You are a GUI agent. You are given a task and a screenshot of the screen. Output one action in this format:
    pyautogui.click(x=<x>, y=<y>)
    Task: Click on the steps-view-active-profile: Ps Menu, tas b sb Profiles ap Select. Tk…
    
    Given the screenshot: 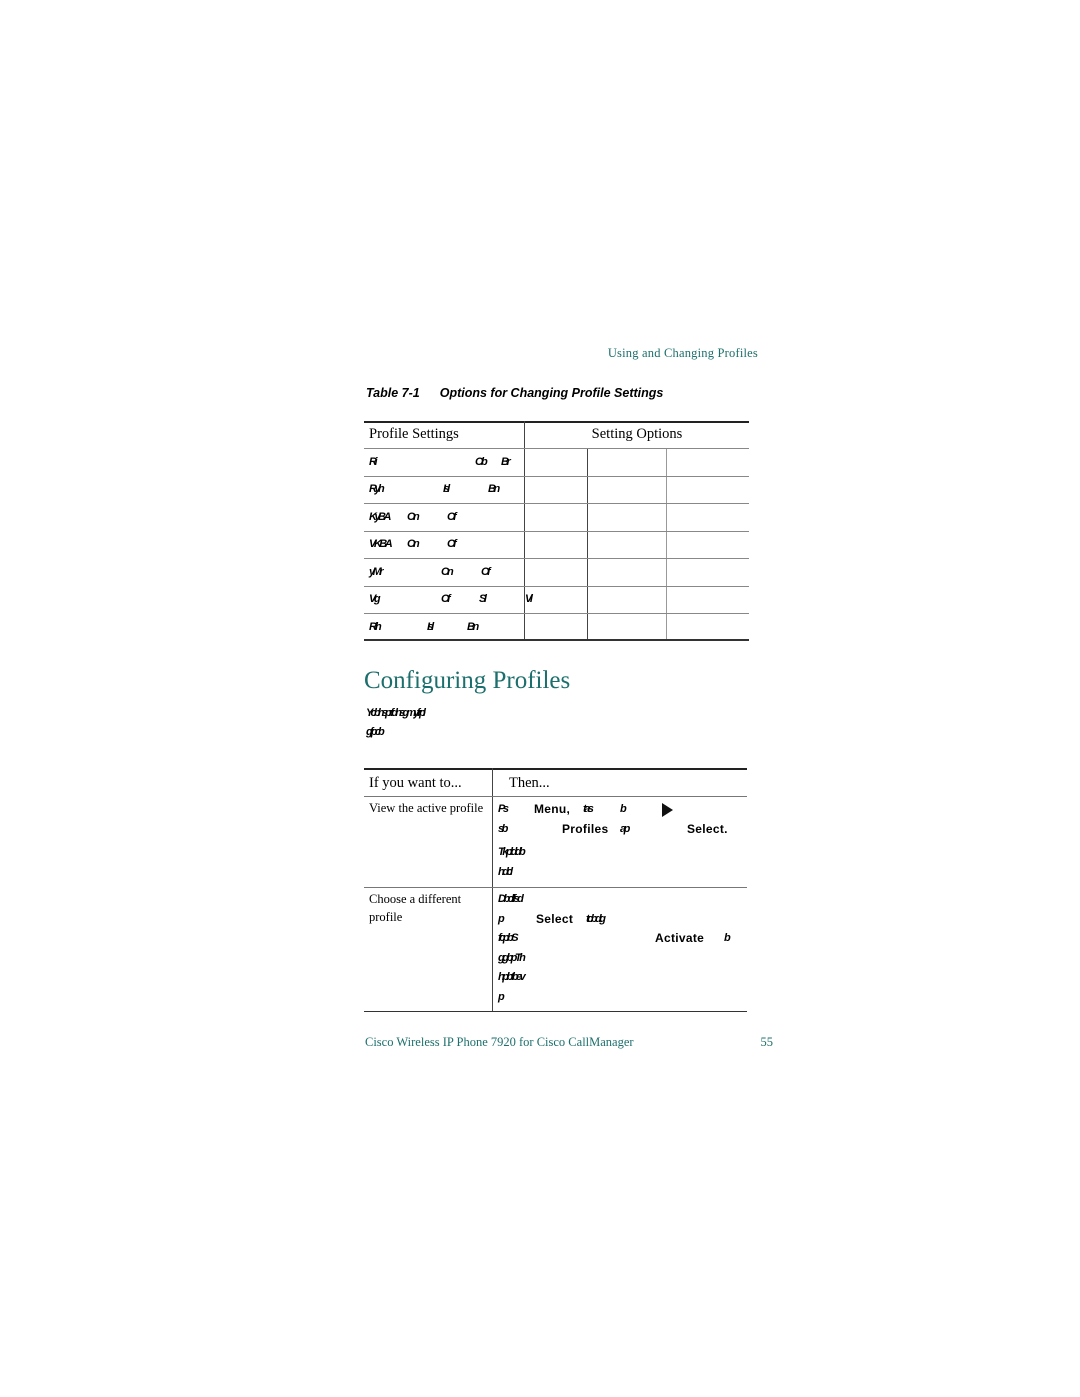 What is the action you would take?
    pyautogui.click(x=621, y=841)
    